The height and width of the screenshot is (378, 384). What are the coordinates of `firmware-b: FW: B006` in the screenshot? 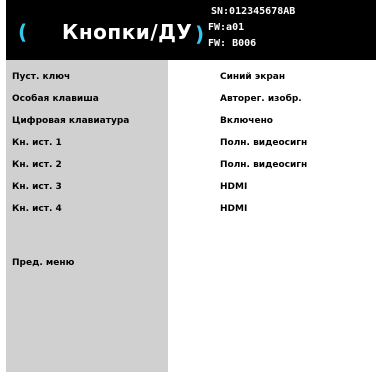 It's located at (232, 43).